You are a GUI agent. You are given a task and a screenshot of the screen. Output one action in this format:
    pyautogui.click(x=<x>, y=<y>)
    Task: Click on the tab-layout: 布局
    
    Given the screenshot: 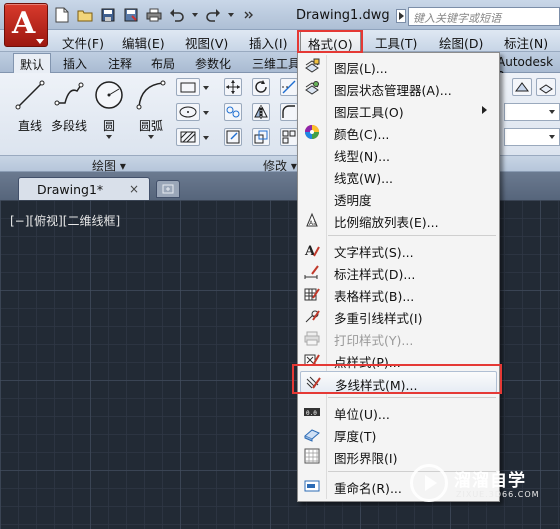 What is the action you would take?
    pyautogui.click(x=163, y=63)
    